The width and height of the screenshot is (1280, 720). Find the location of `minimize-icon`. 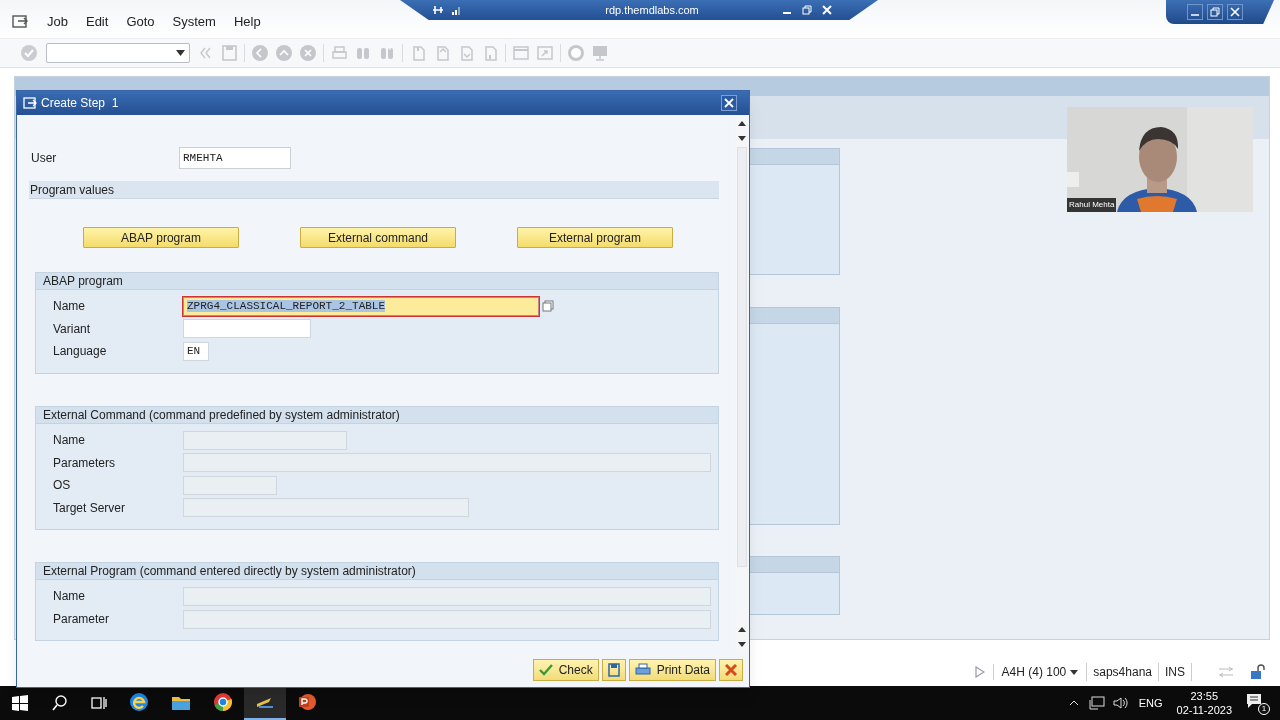

minimize-icon is located at coordinates (1195, 12).